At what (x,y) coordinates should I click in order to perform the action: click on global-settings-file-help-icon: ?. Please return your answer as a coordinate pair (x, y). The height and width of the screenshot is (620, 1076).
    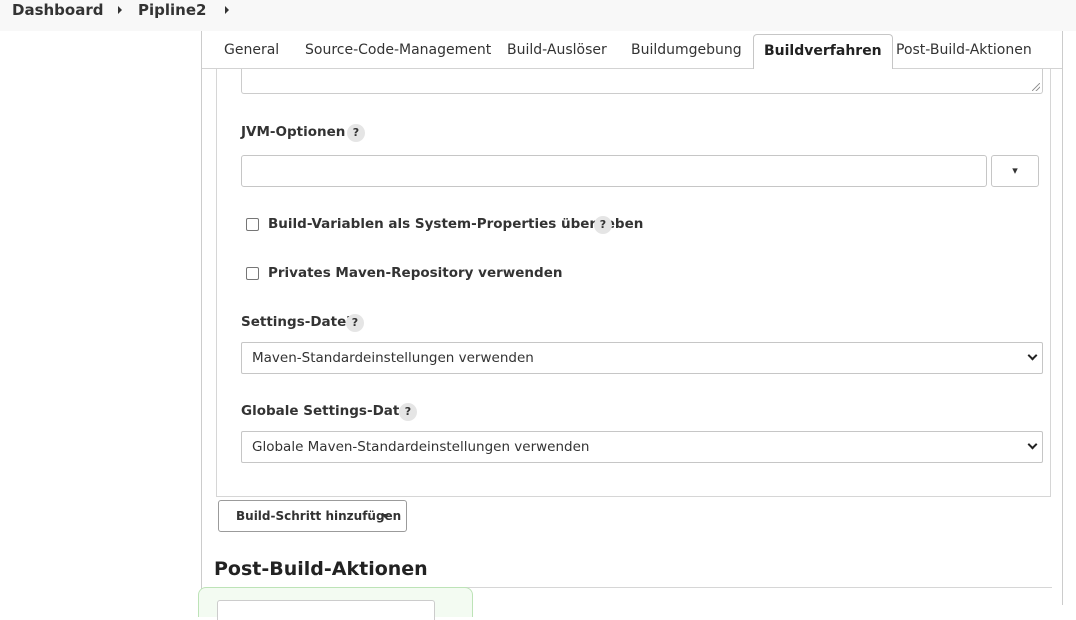
    Looking at the image, I should click on (408, 412).